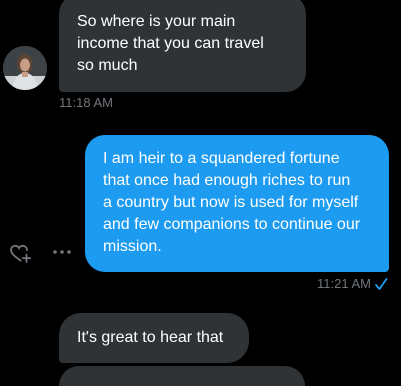  Describe the element at coordinates (182, 376) in the screenshot. I see `message-bubble-received-partial` at that location.